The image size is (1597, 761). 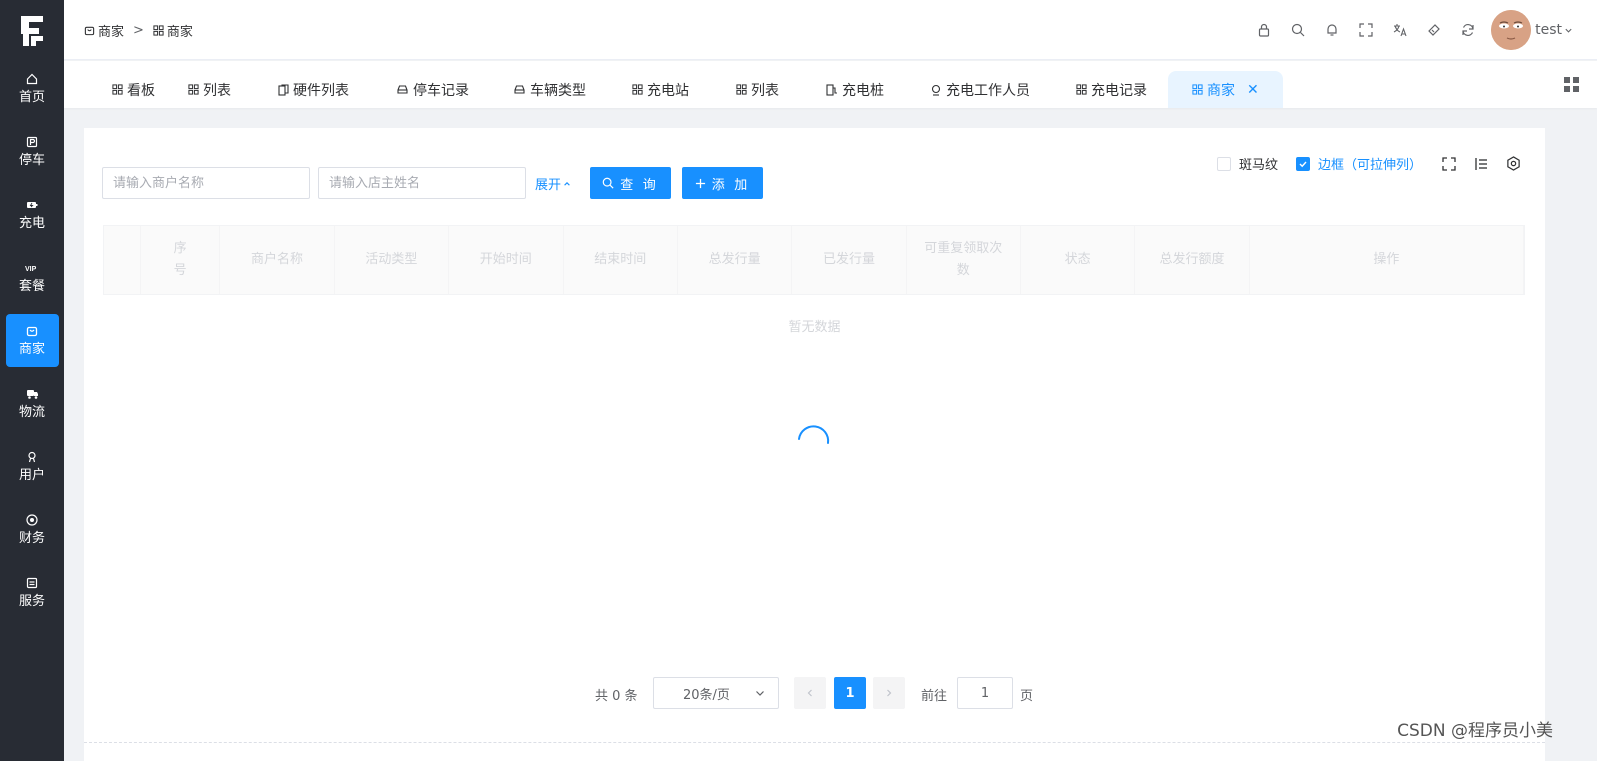 I want to click on spinner-icon, so click(x=814, y=434).